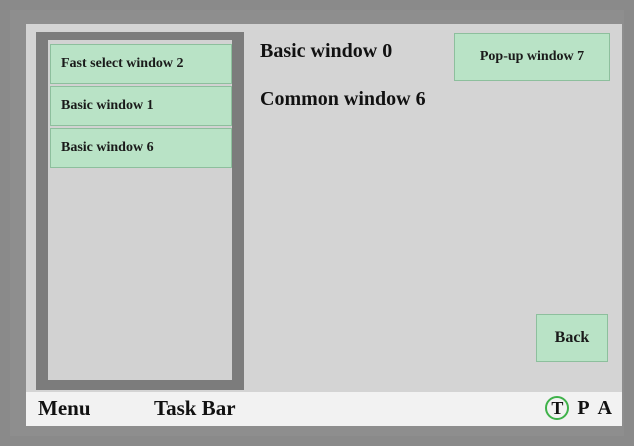 This screenshot has width=634, height=446. I want to click on indicator-group: T P A, so click(578, 408).